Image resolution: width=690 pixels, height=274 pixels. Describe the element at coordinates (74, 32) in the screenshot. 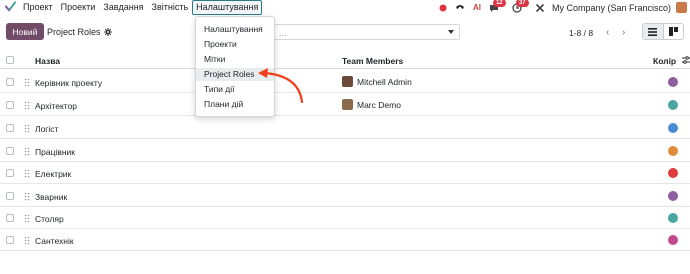

I see `page-title: Project Roles` at that location.